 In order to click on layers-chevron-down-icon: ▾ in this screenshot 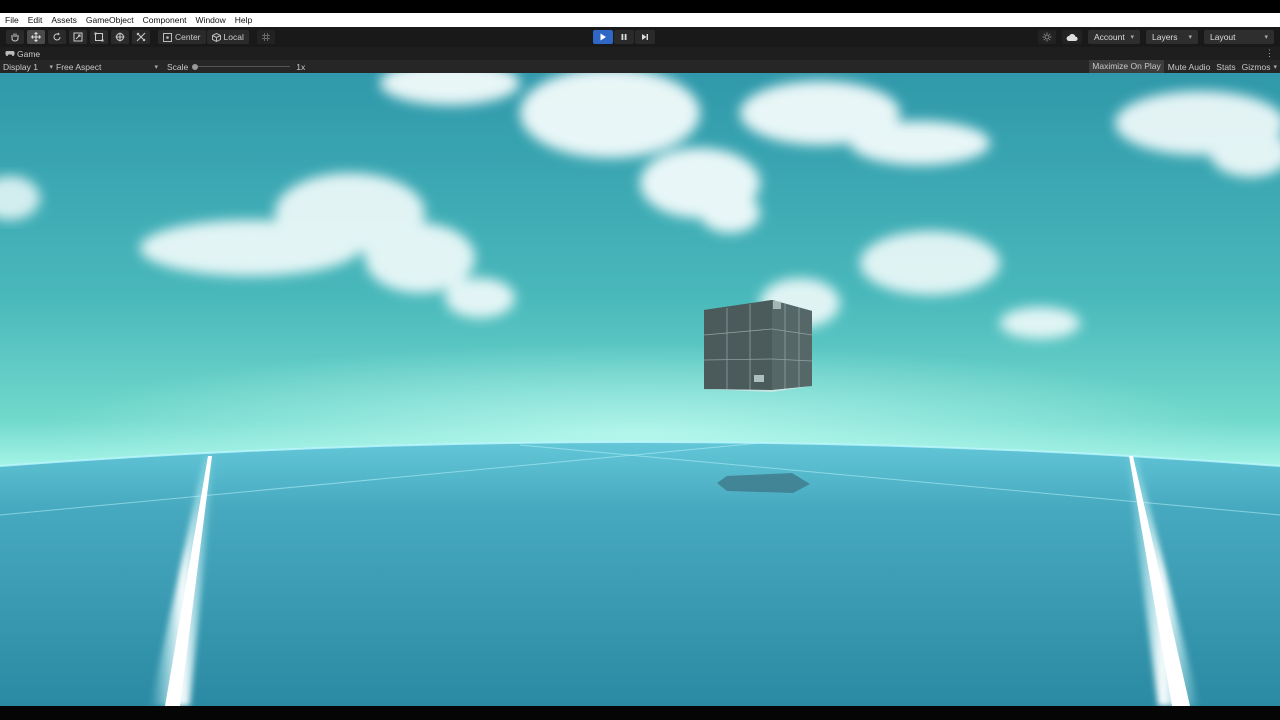, I will do `click(1190, 37)`.